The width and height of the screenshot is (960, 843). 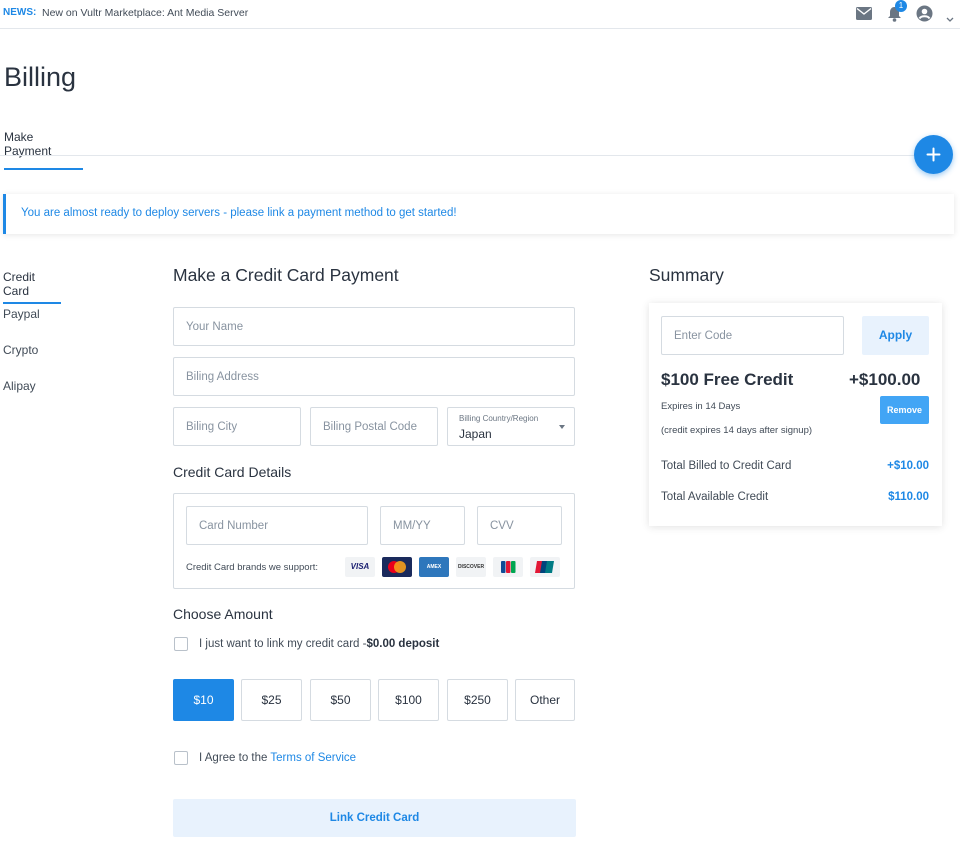 I want to click on tab-make-payment: Make Payment, so click(x=43, y=150).